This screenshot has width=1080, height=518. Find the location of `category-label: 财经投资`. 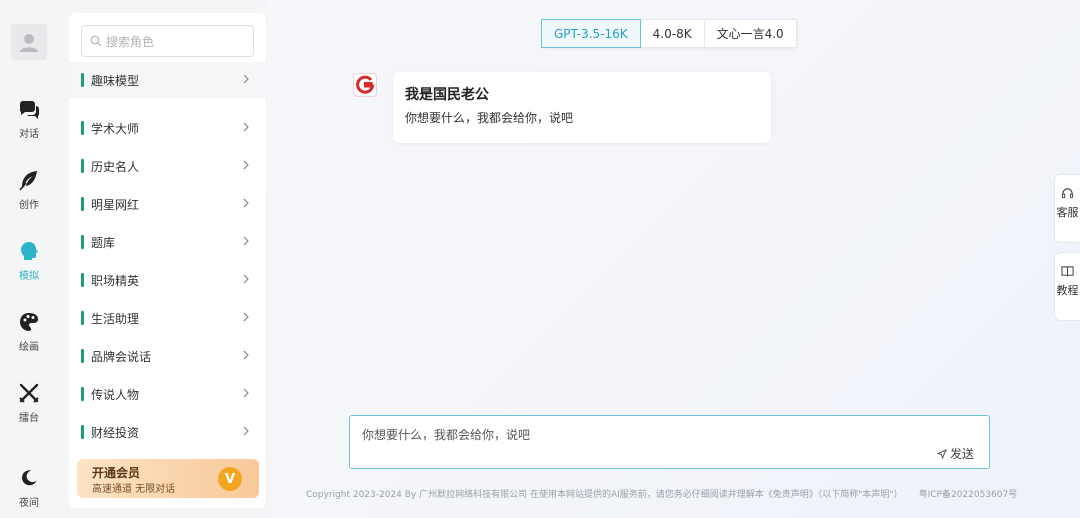

category-label: 财经投资 is located at coordinates (115, 432).